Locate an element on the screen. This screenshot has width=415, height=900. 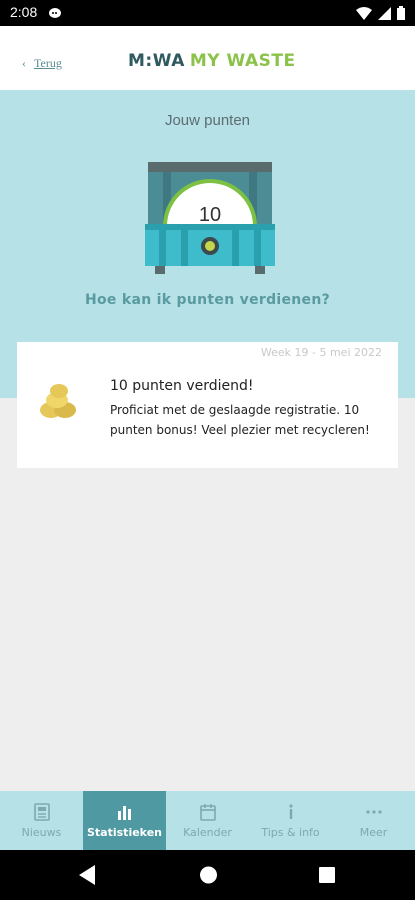
chevron-left-icon: ‹ is located at coordinates (24, 63).